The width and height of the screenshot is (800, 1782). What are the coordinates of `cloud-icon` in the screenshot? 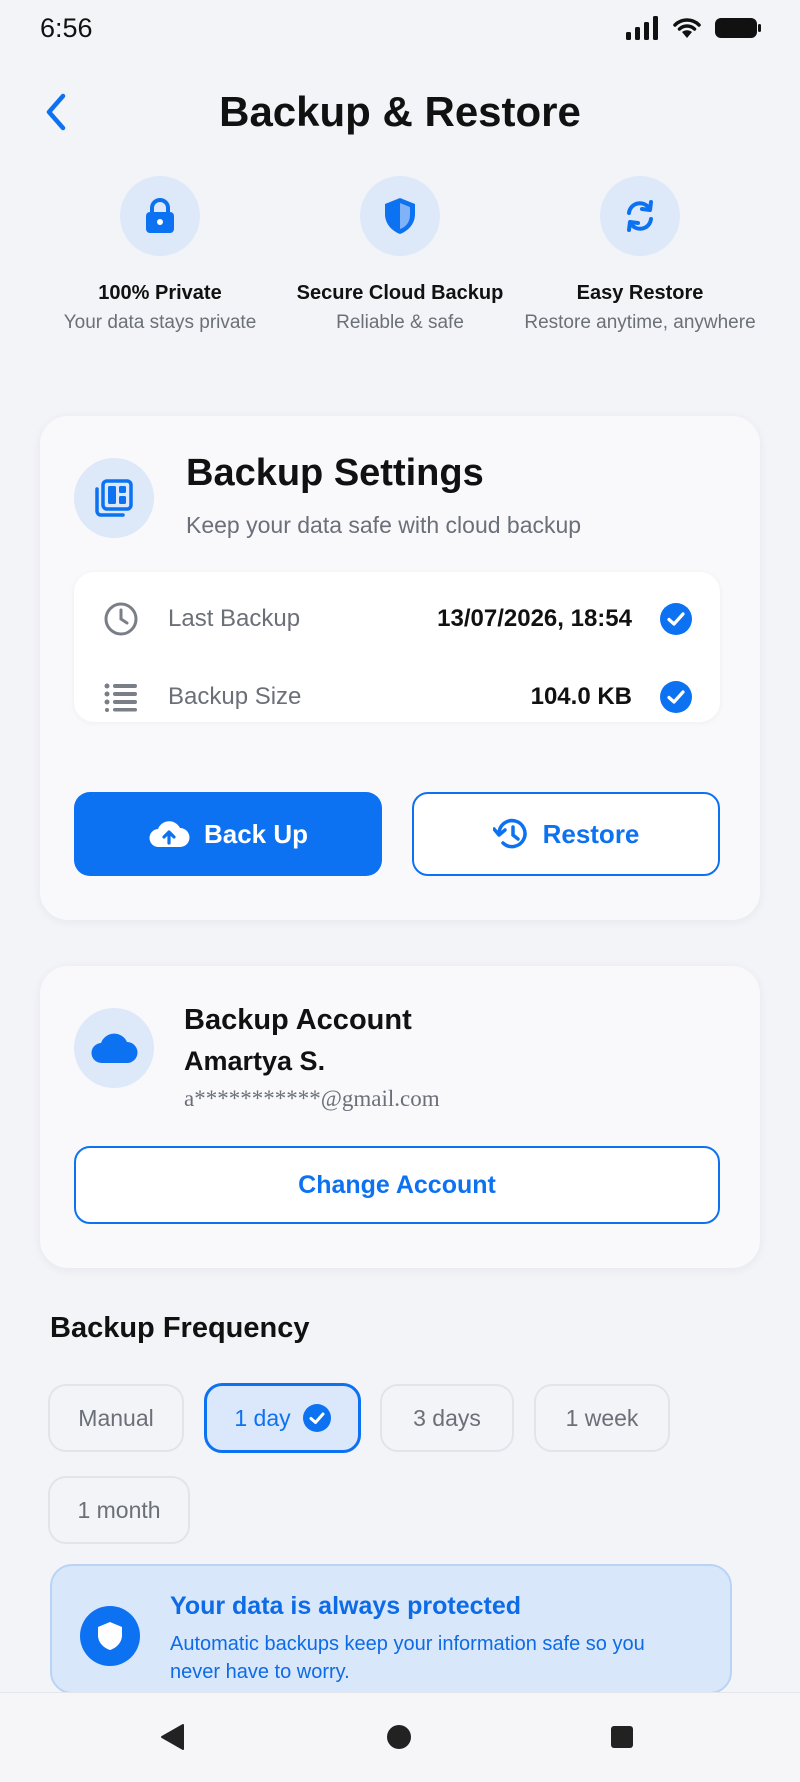 It's located at (114, 1048).